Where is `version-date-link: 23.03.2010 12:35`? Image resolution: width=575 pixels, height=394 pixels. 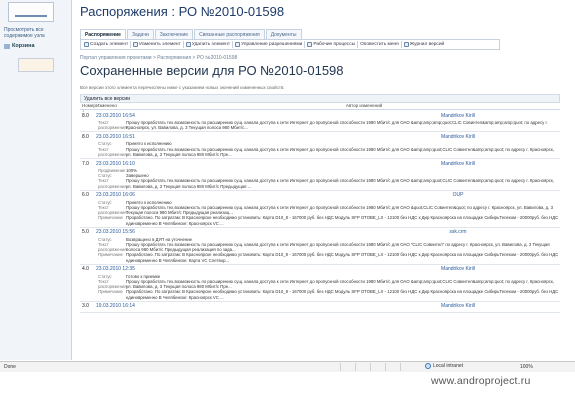
version-date-link: 23.03.2010 12:35 is located at coordinates (216, 269).